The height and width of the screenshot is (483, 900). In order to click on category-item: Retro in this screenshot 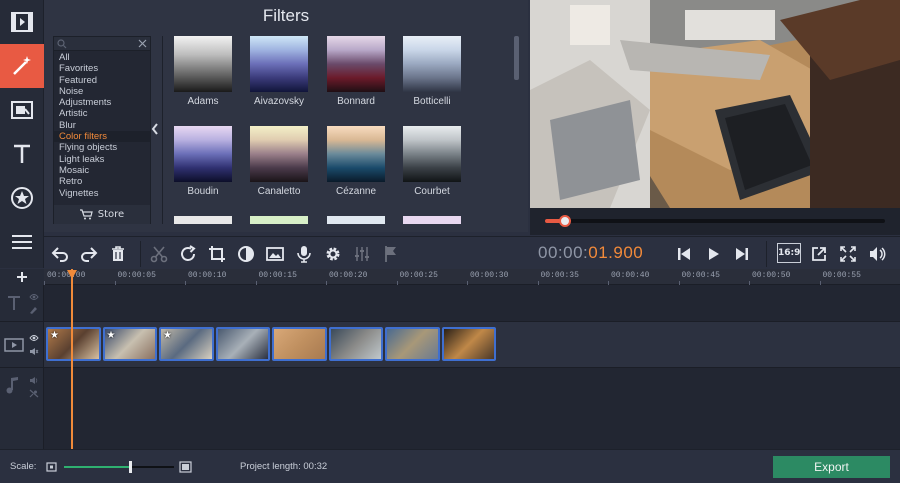, I will do `click(102, 181)`.